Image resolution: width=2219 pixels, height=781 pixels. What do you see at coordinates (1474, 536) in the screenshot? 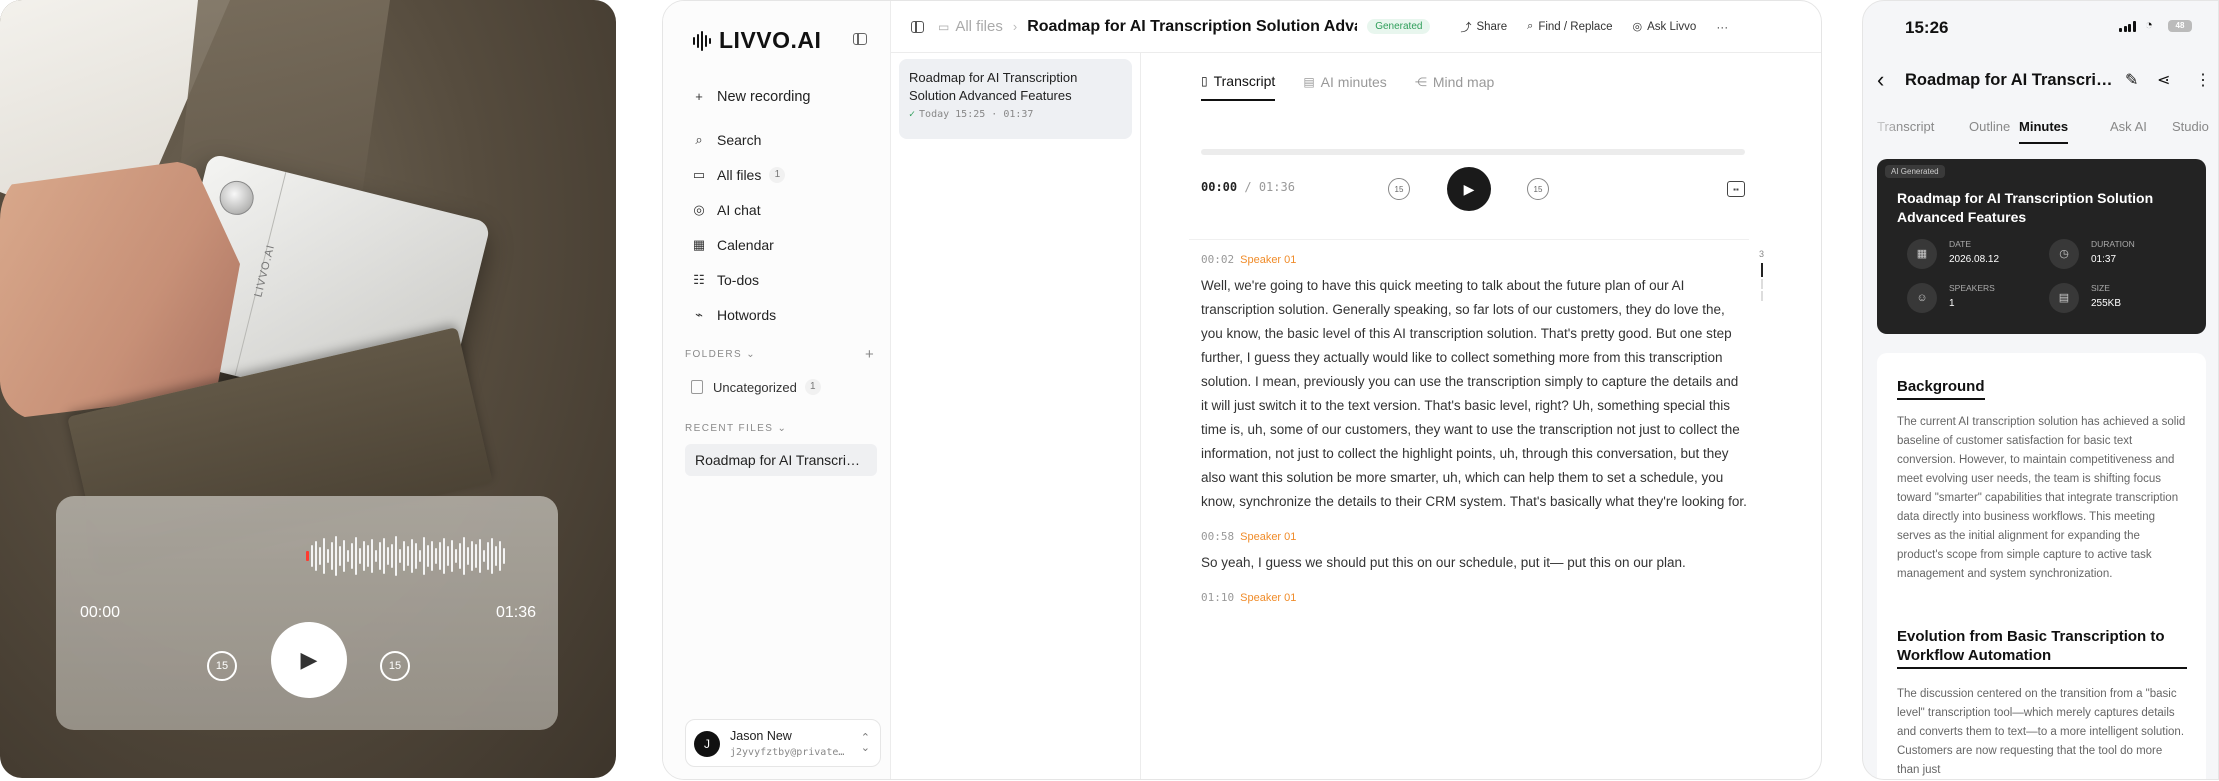
I see `segment-meta: 00:58 Speaker 01` at bounding box center [1474, 536].